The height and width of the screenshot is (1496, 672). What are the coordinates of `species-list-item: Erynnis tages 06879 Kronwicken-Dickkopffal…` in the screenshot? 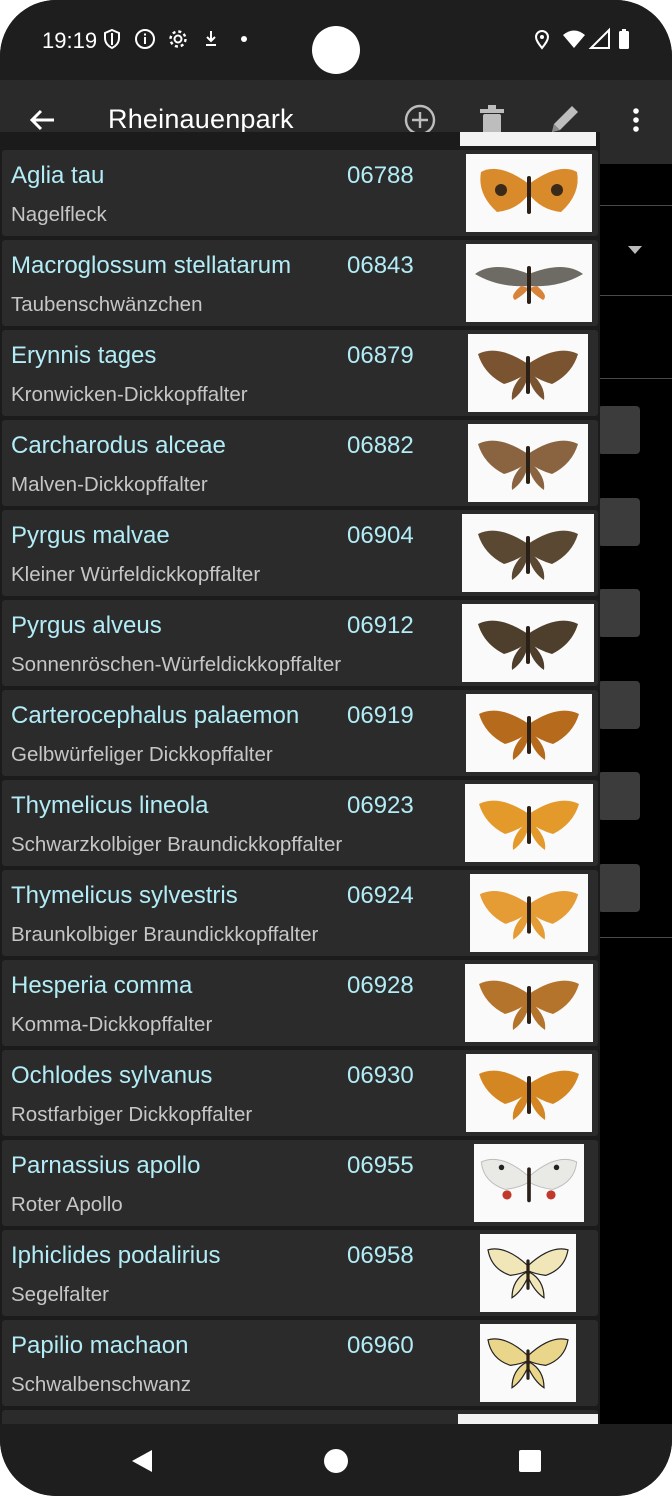 It's located at (300, 373).